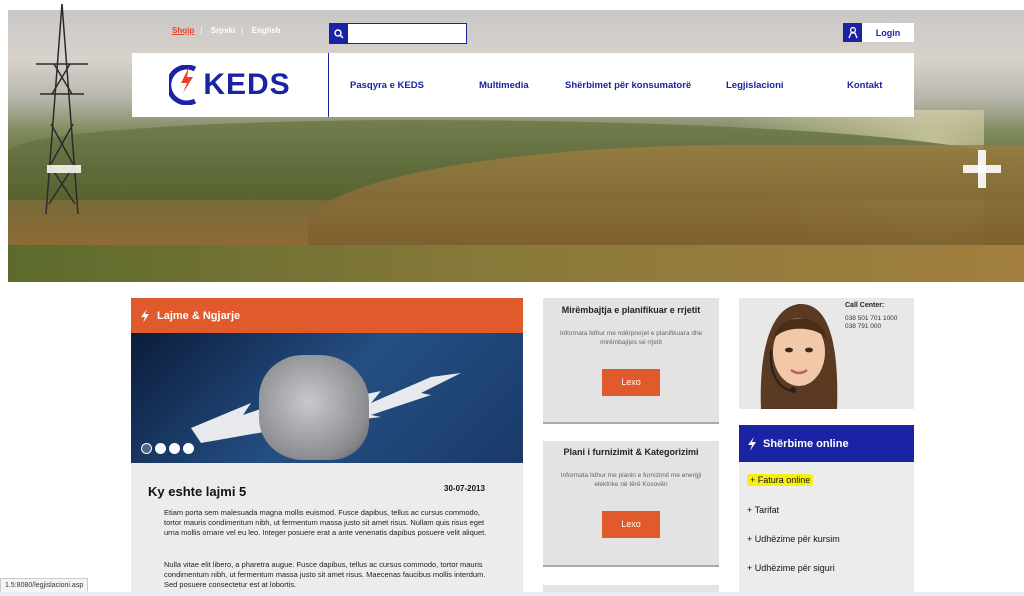 This screenshot has width=1024, height=596. Describe the element at coordinates (793, 539) in the screenshot. I see `online-item-kursim: + Udhëzime për kursim` at that location.